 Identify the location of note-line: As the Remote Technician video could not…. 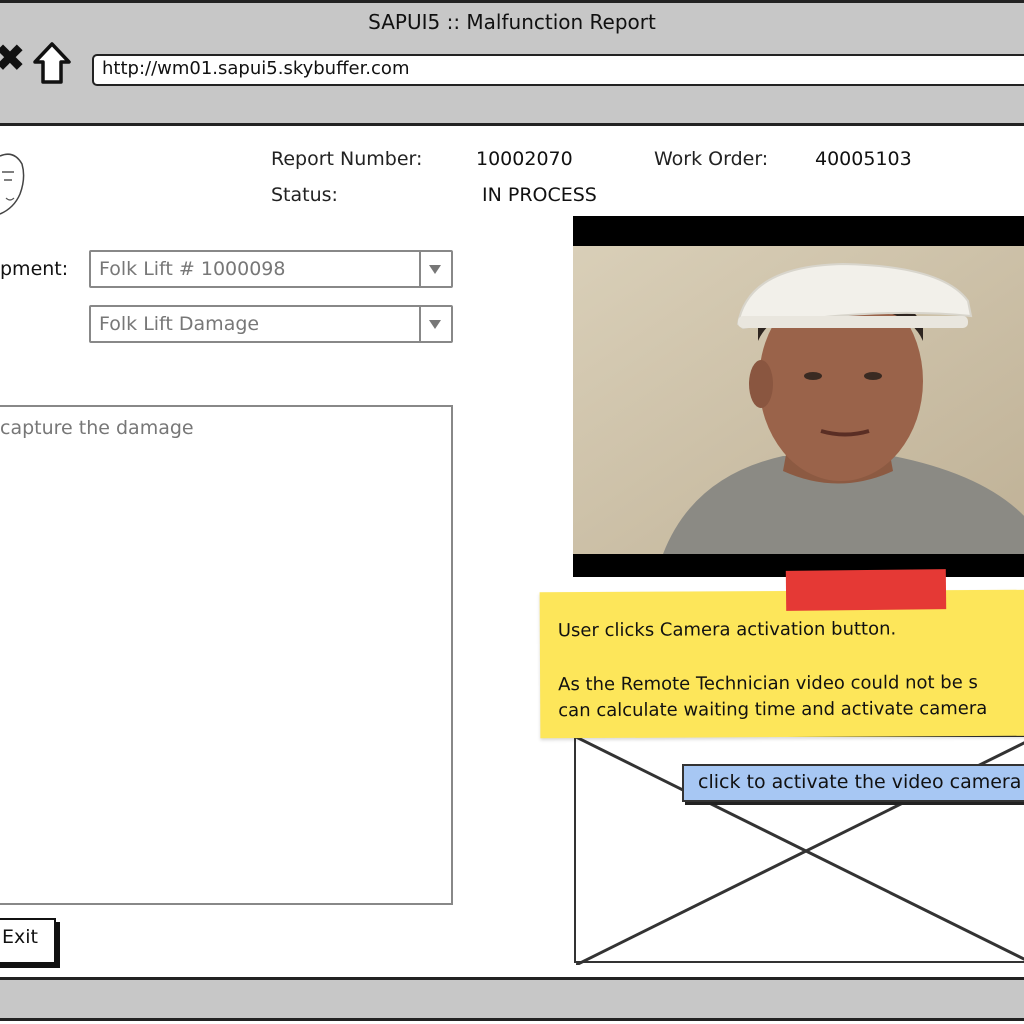
(768, 684).